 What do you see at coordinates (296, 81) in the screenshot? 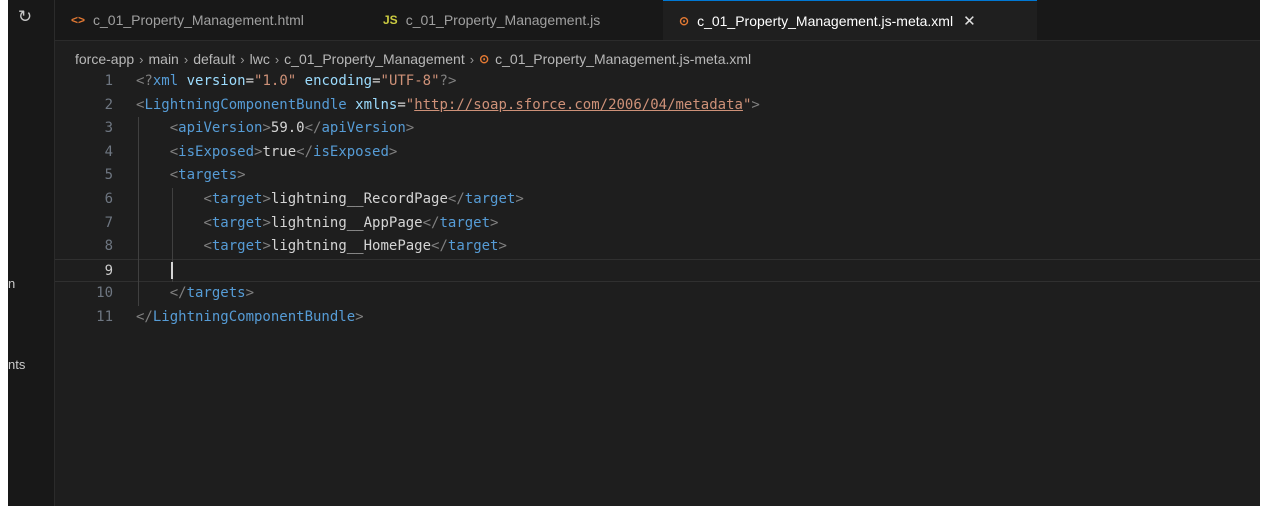
I see `code-text: <?xml version="1.0" encoding="UTF-8"?>` at bounding box center [296, 81].